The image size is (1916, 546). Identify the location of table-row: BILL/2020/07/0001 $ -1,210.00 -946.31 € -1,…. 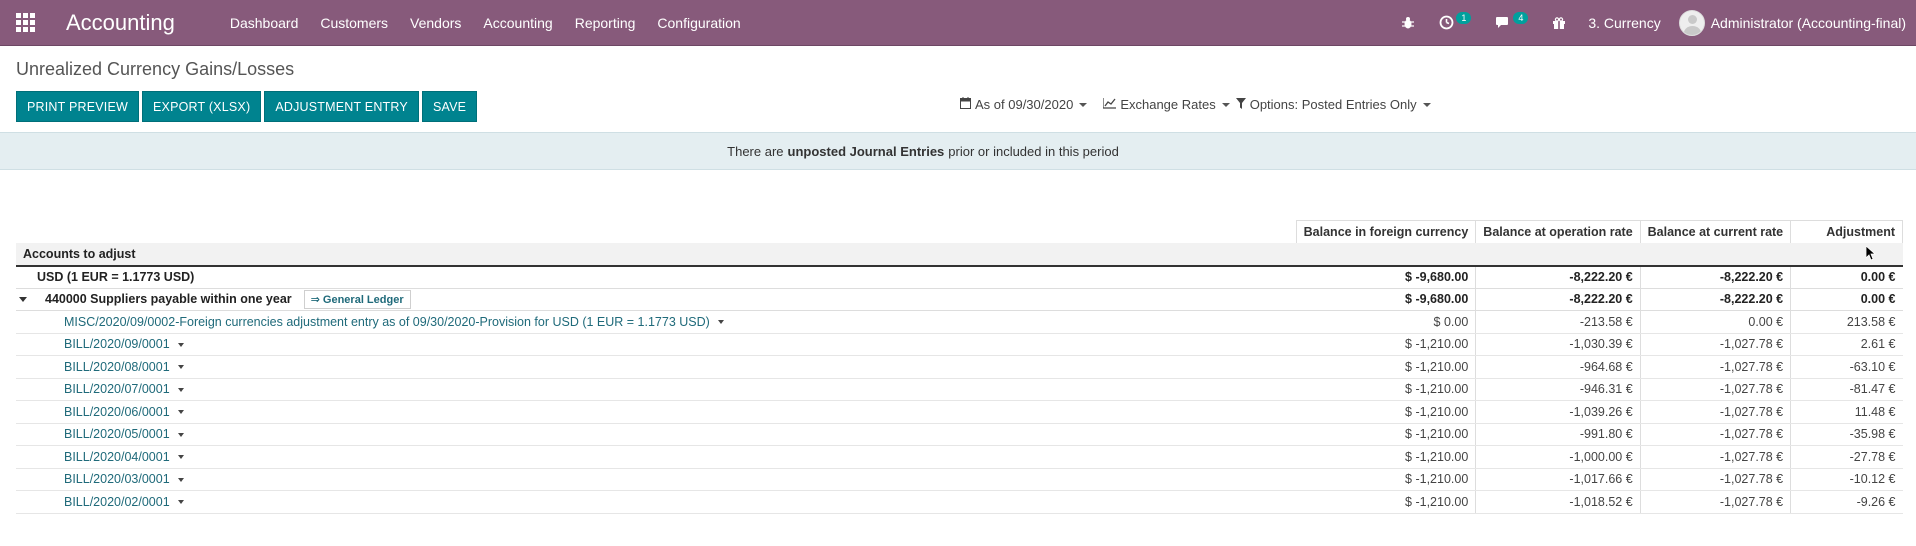
(959, 389).